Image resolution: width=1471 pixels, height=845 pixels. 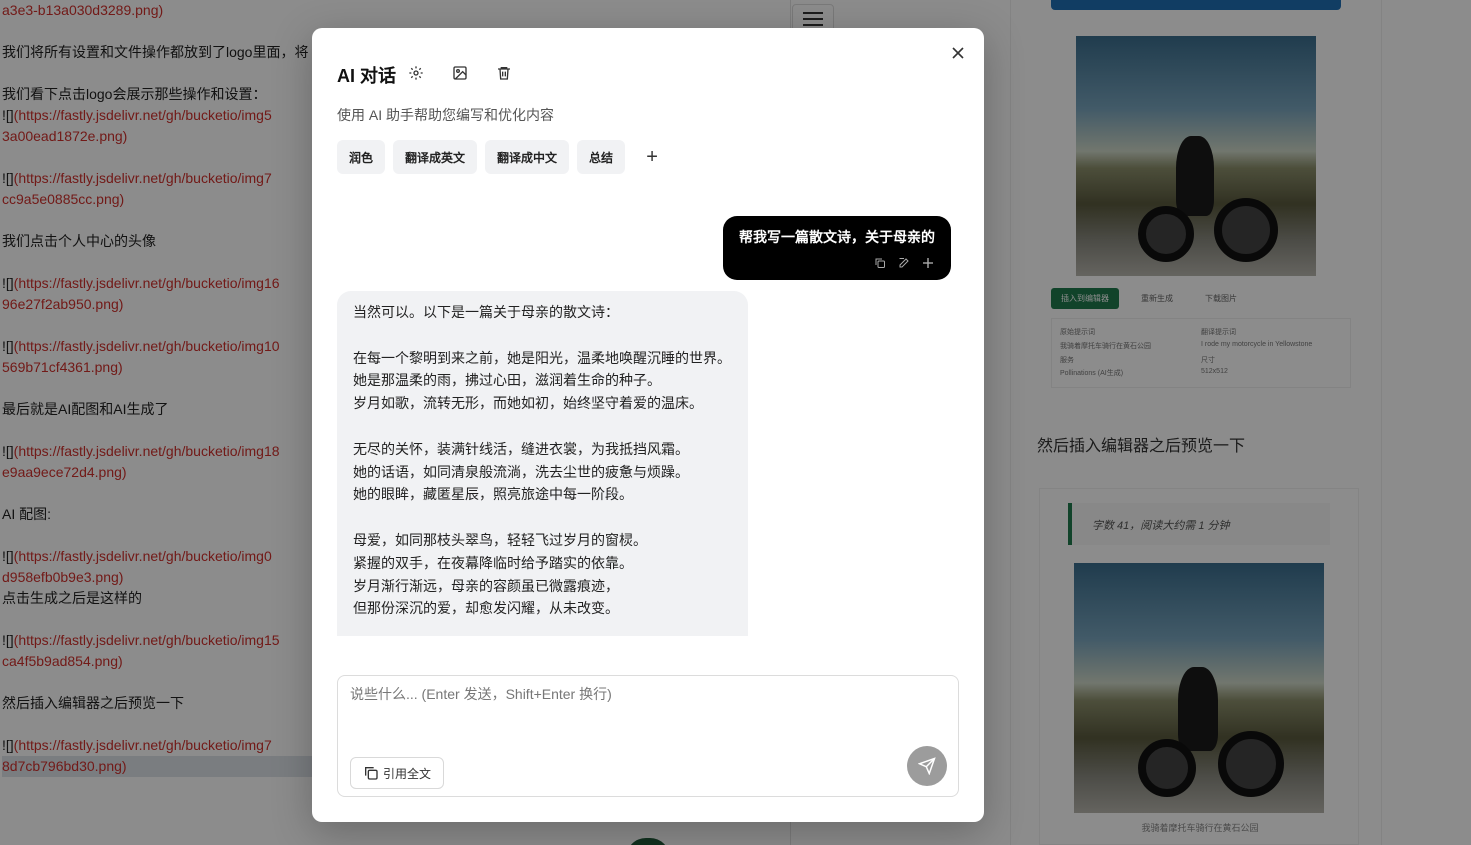 What do you see at coordinates (500, 539) in the screenshot?
I see `message-line: 母爱，如同那枝头翠鸟，轻轻飞过岁月的窗棂。` at bounding box center [500, 539].